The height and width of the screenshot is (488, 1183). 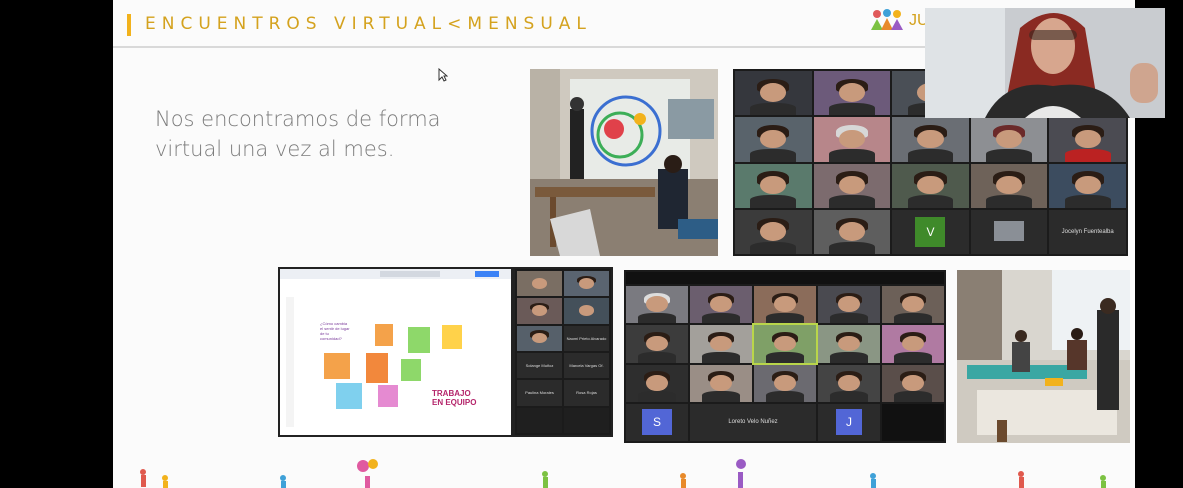 What do you see at coordinates (539, 366) in the screenshot?
I see `participant-name-tile: Solange Muñoz` at bounding box center [539, 366].